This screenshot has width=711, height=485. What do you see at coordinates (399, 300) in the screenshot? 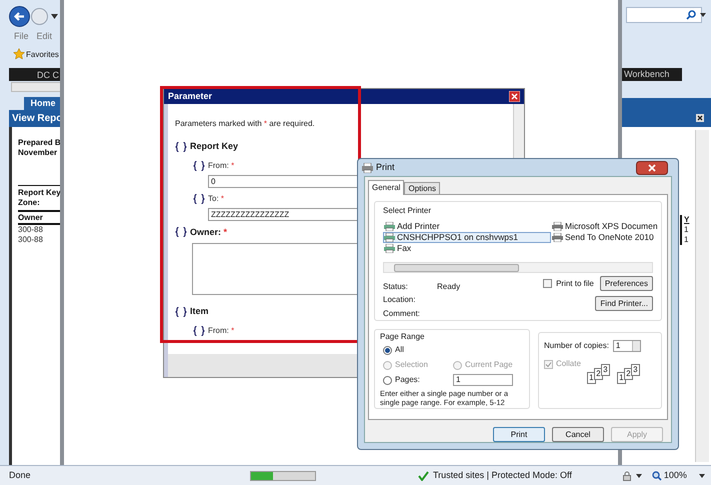
I see `field-label: Location:` at bounding box center [399, 300].